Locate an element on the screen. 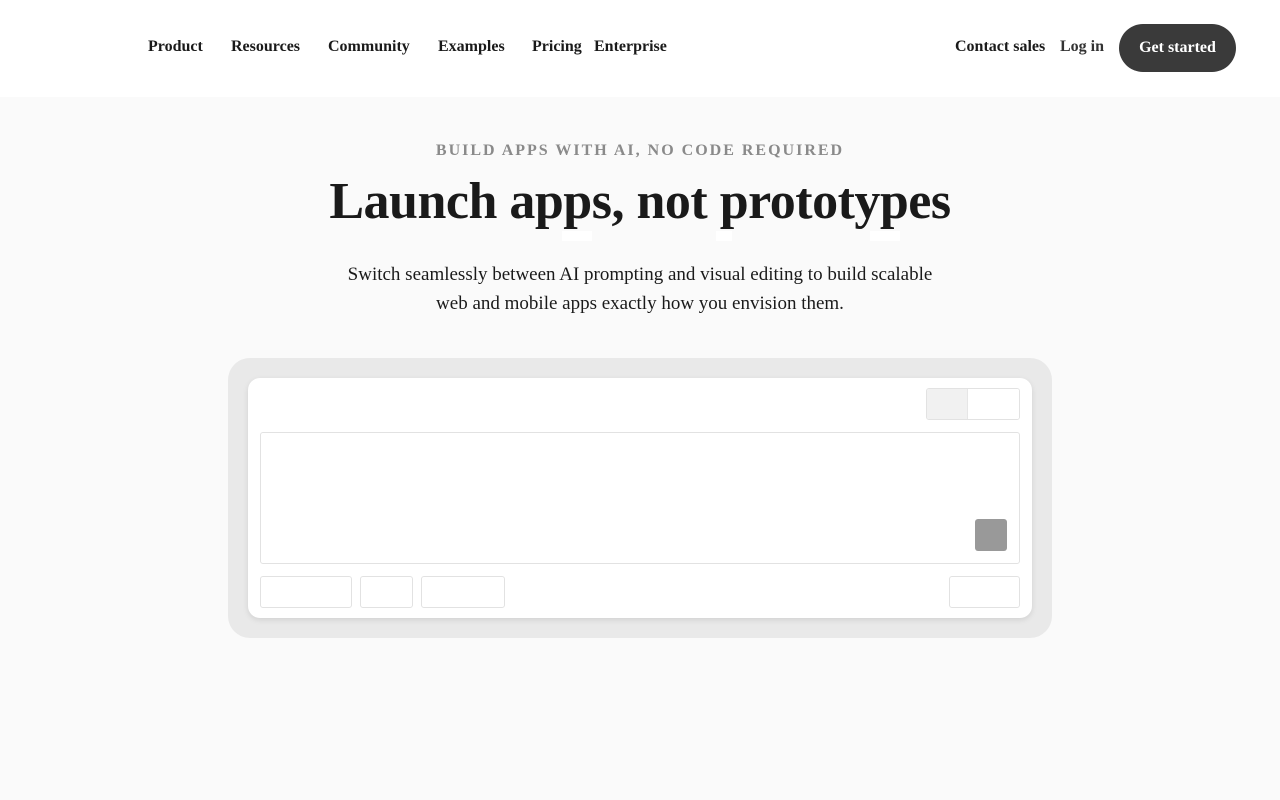 The height and width of the screenshot is (800, 1280). prompt-input is located at coordinates (640, 498).